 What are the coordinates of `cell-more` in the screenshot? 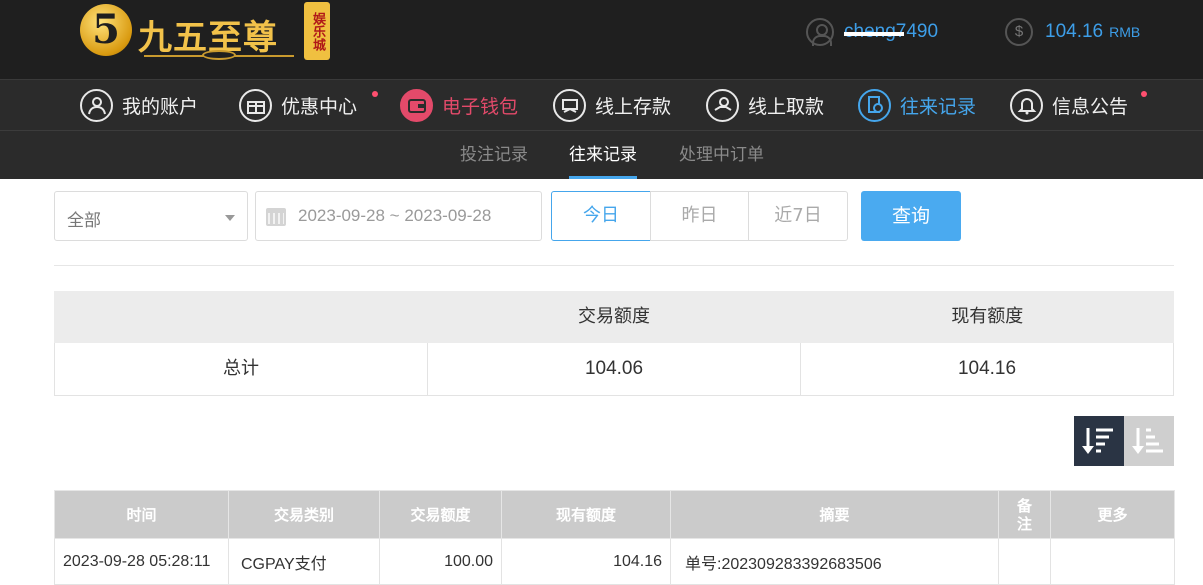 It's located at (1112, 561).